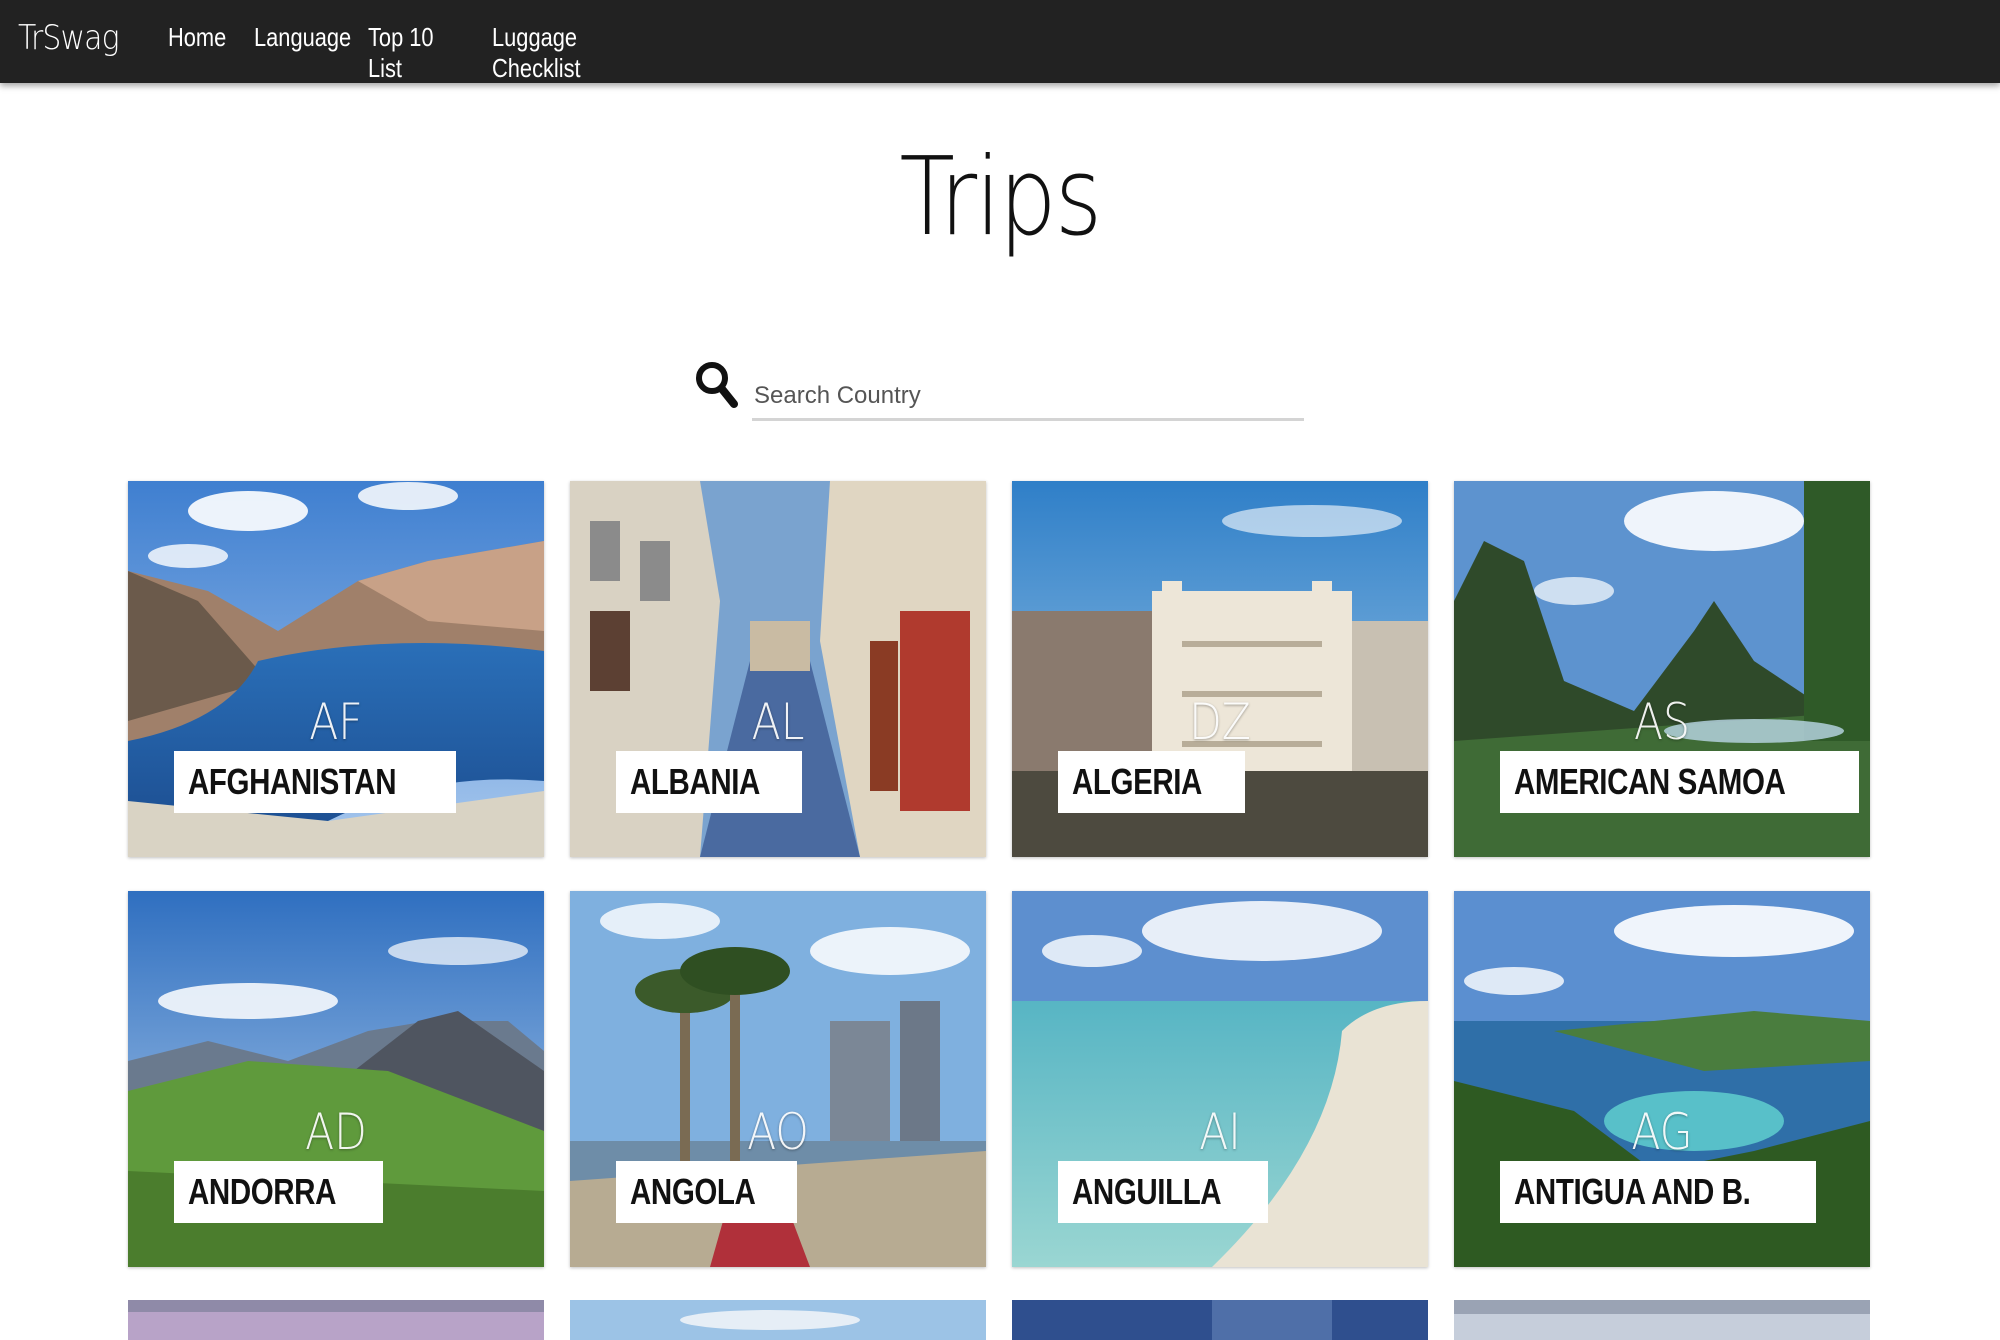  What do you see at coordinates (716, 385) in the screenshot?
I see `search-icon` at bounding box center [716, 385].